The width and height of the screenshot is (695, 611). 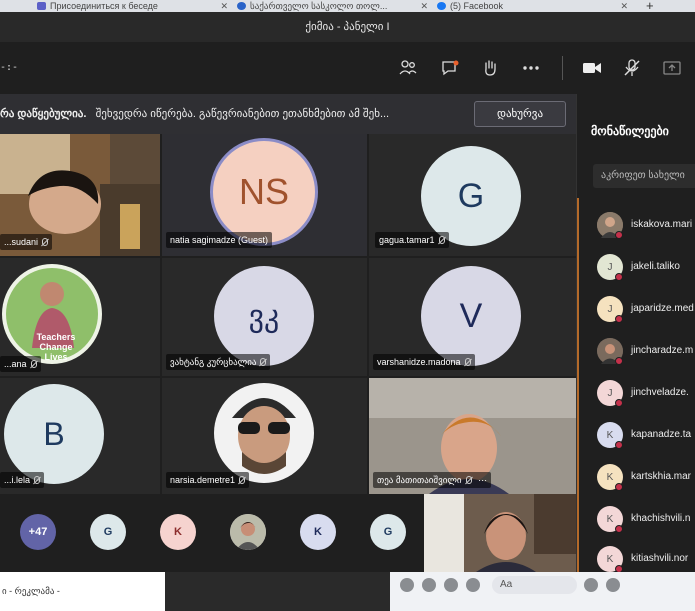 I want to click on video-tile: B ...i.lela, so click(x=80, y=436).